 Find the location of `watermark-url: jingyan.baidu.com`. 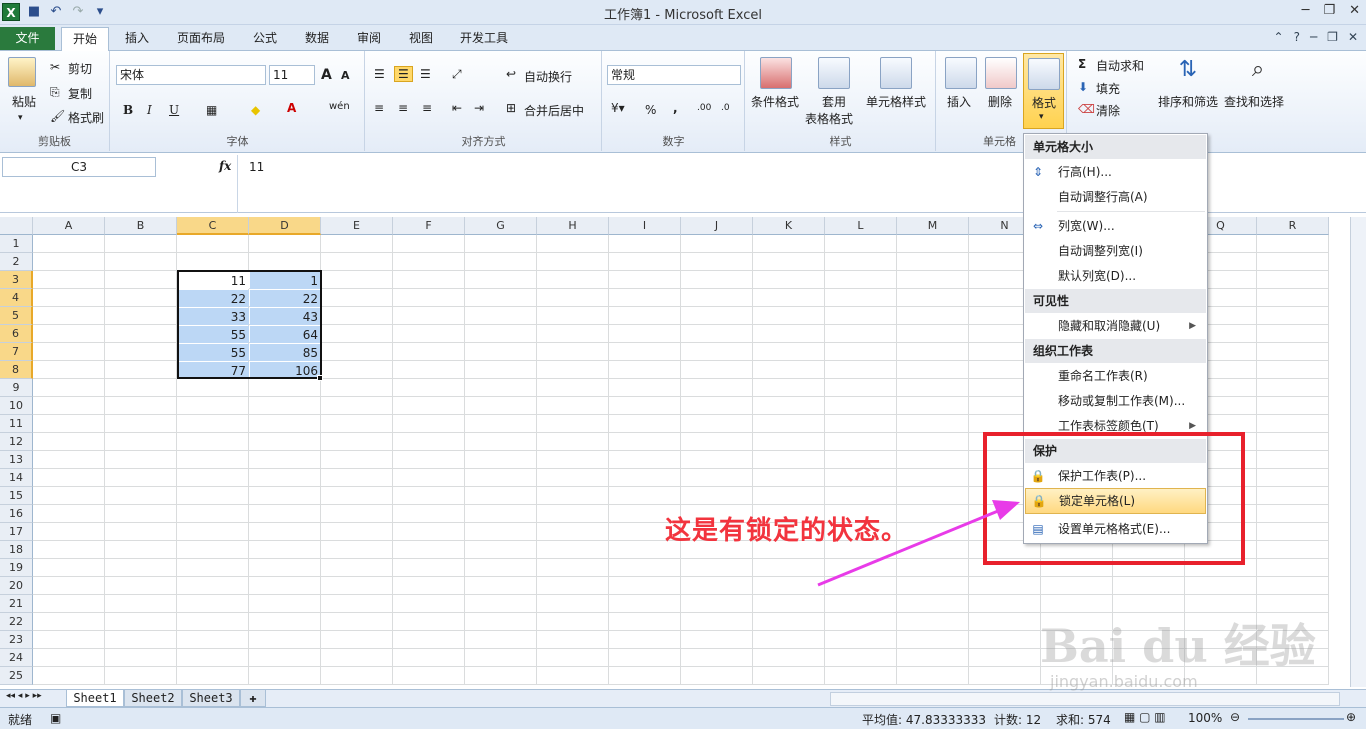

watermark-url: jingyan.baidu.com is located at coordinates (1124, 681).